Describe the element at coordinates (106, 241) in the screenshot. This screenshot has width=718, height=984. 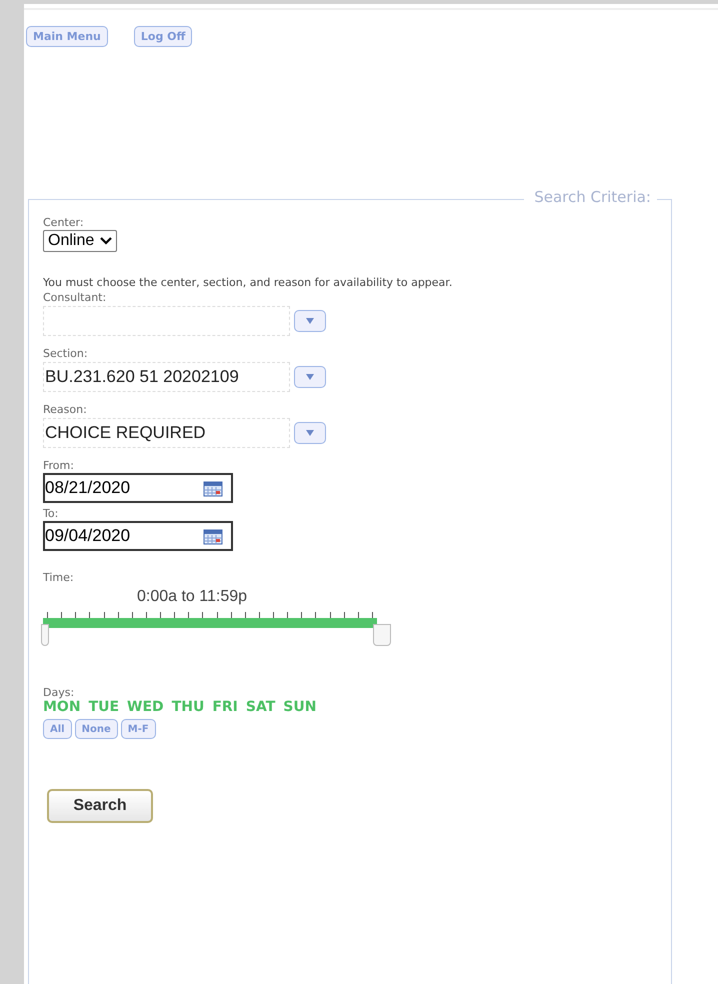
I see `chevron-down-icon` at that location.